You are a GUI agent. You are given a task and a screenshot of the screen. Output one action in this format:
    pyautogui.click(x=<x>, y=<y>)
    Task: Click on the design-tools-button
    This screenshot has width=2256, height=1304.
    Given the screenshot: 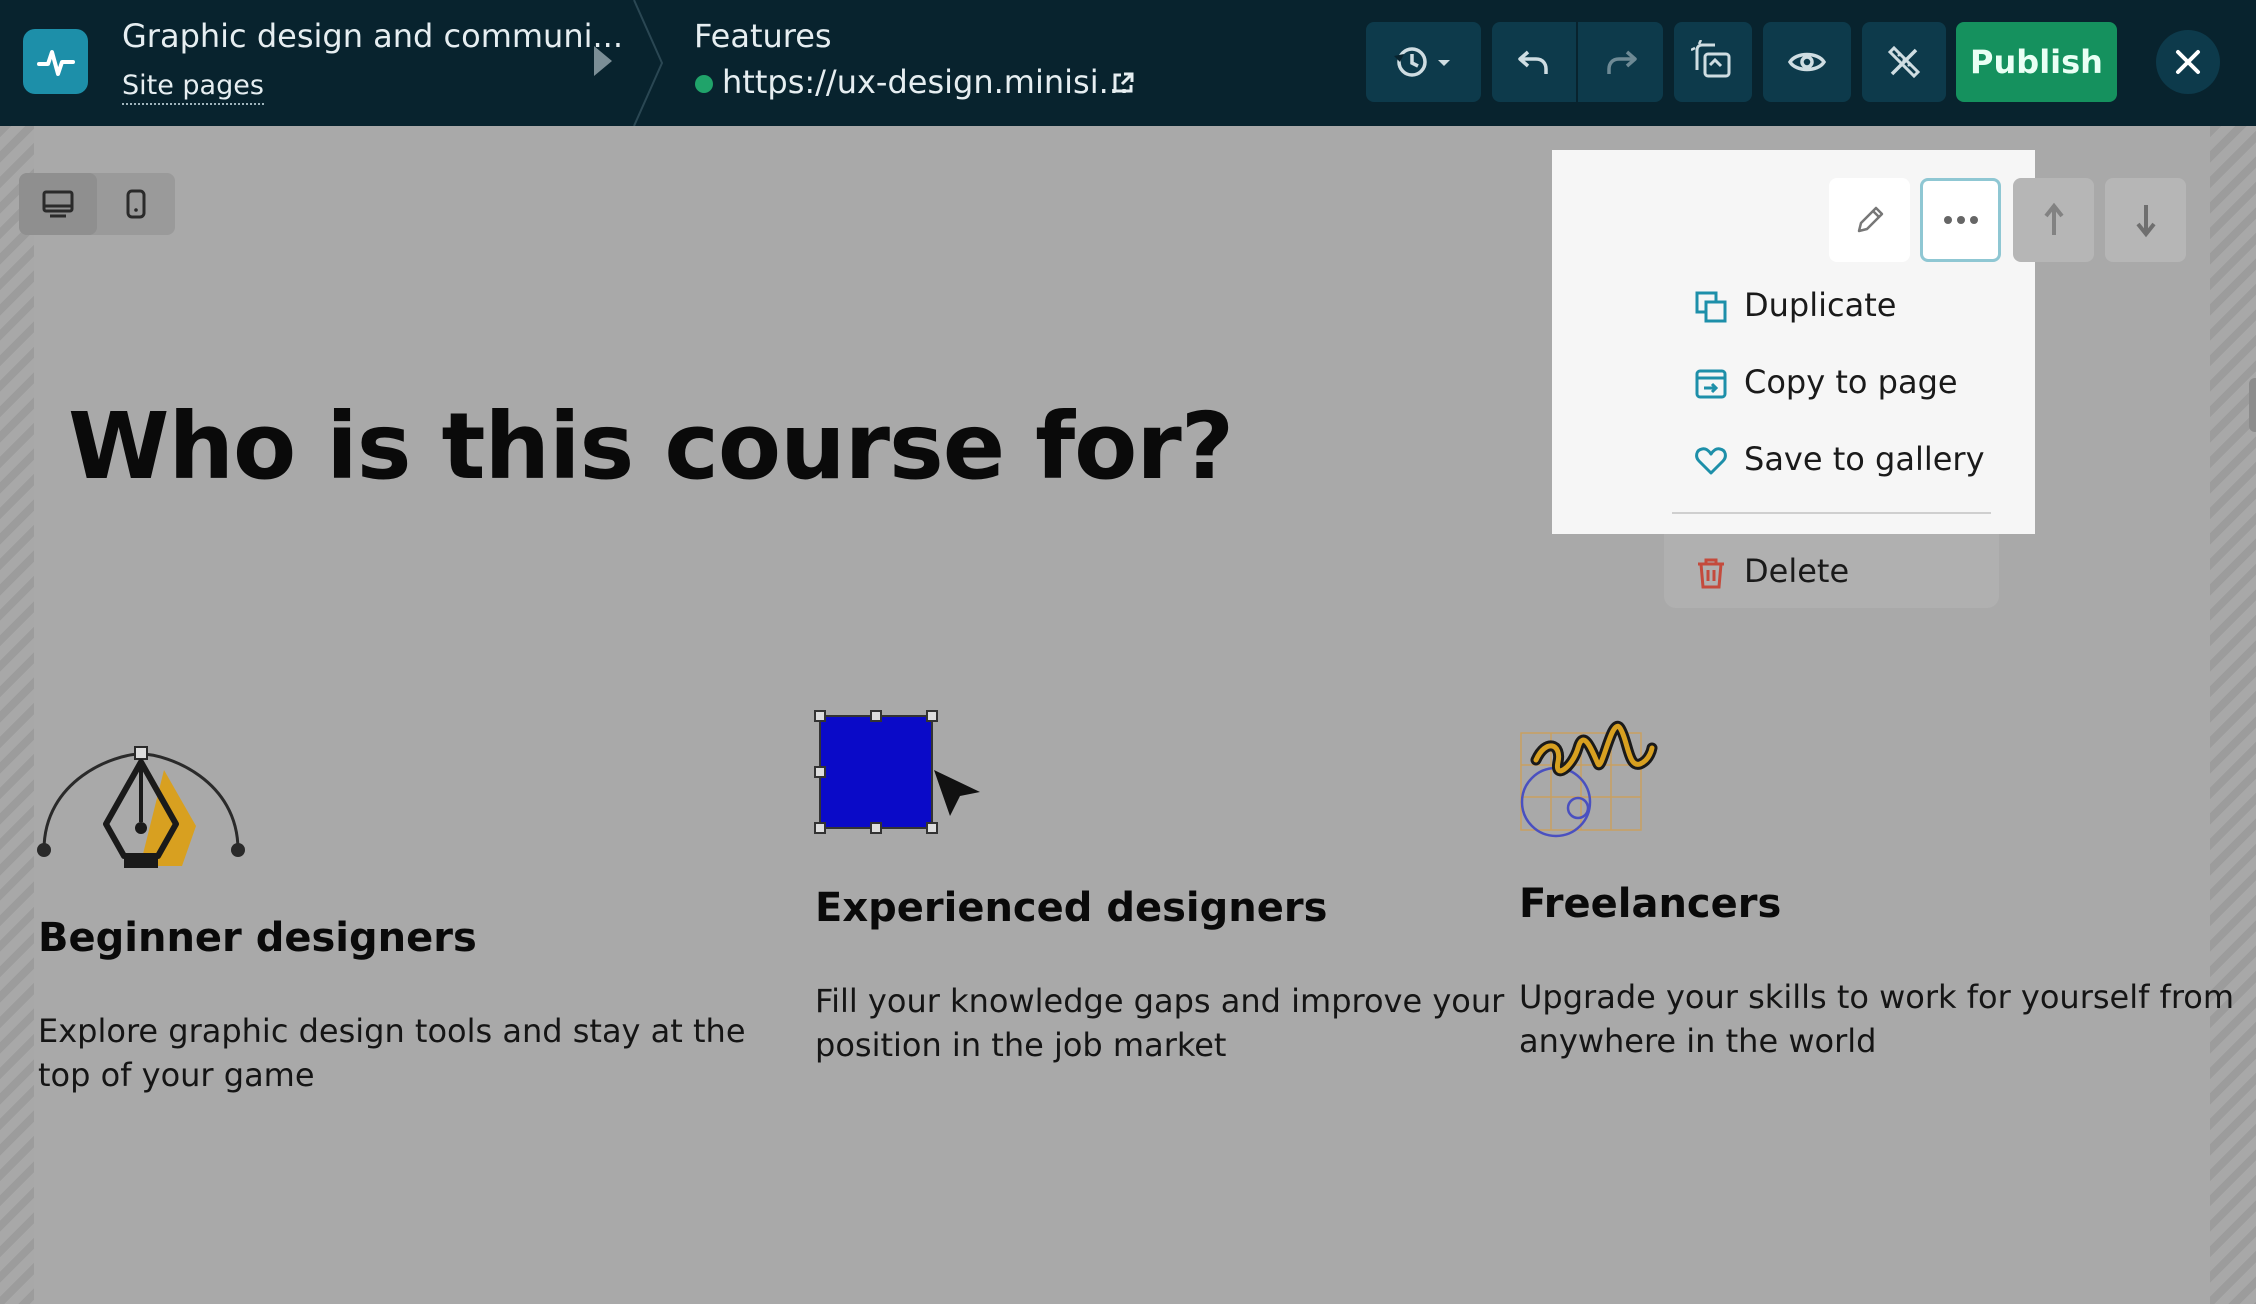 What is the action you would take?
    pyautogui.click(x=1904, y=62)
    